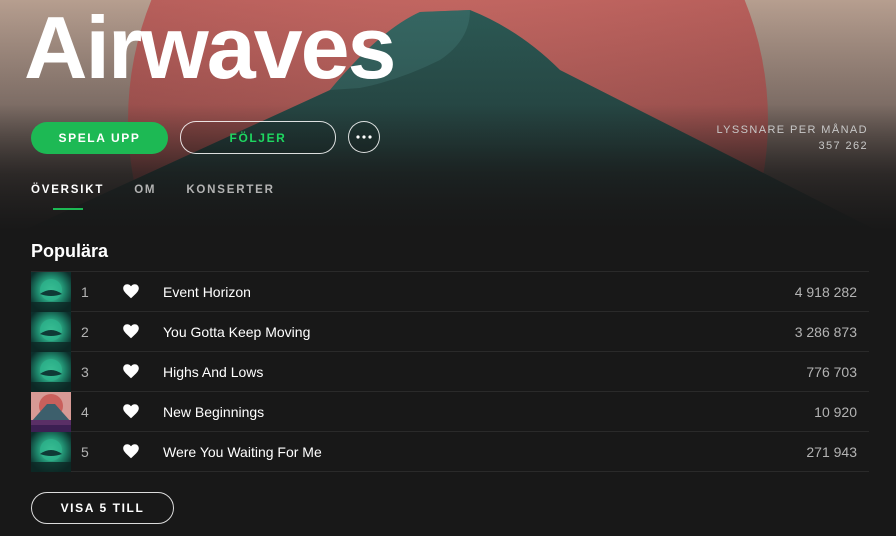 The height and width of the screenshot is (536, 896). Describe the element at coordinates (792, 130) in the screenshot. I see `monthly-listeners-label: LYSSNARE PER MÅNAD` at that location.